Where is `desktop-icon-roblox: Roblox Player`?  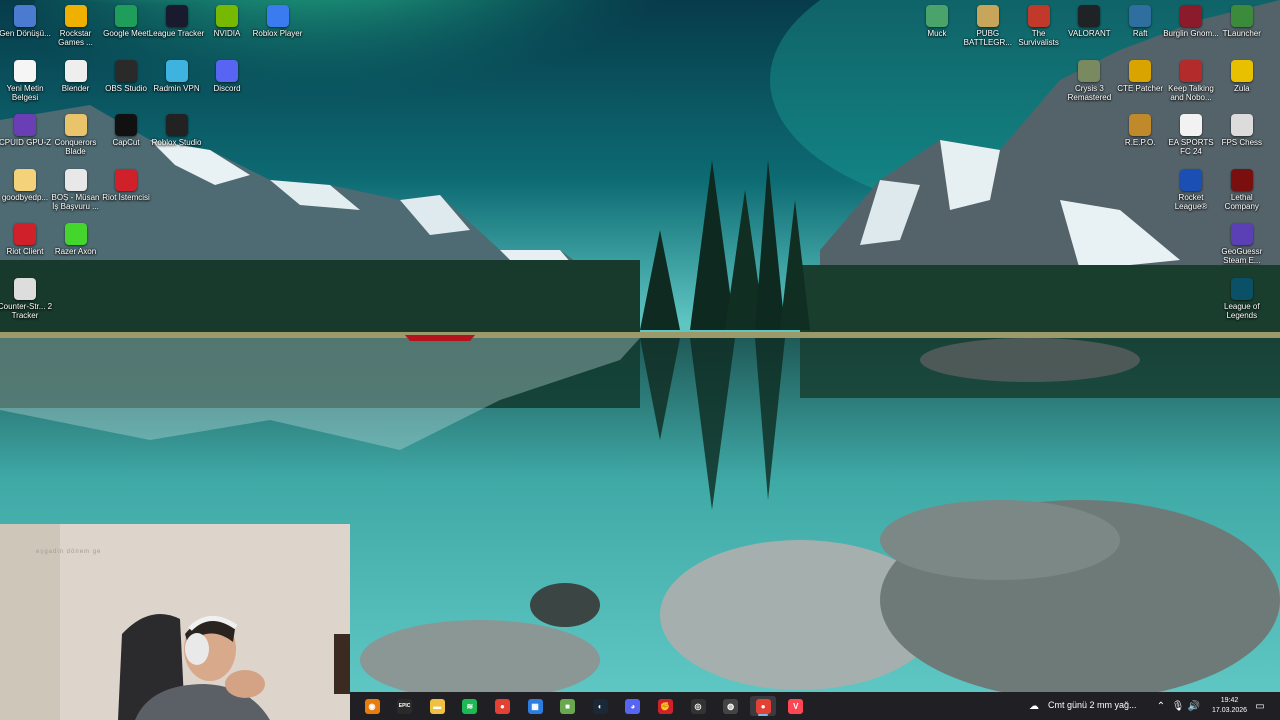 desktop-icon-roblox: Roblox Player is located at coordinates (278, 21).